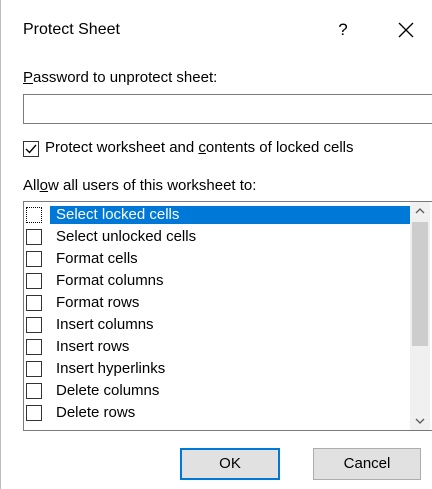 This screenshot has width=432, height=489. I want to click on dialog-title: Protect Sheet, so click(71, 29).